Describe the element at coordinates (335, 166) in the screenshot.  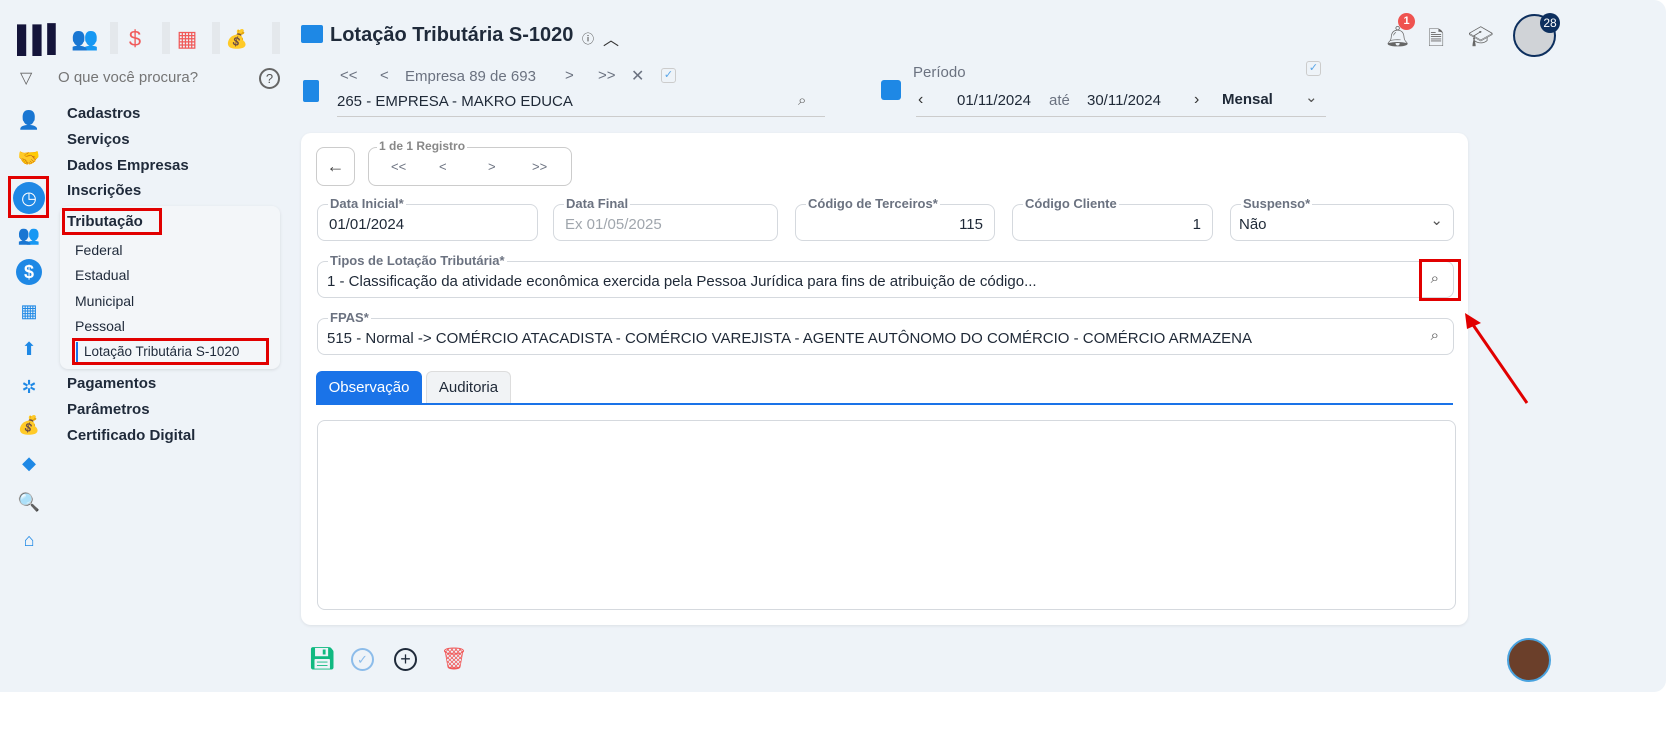
I see `back-button: ←` at that location.